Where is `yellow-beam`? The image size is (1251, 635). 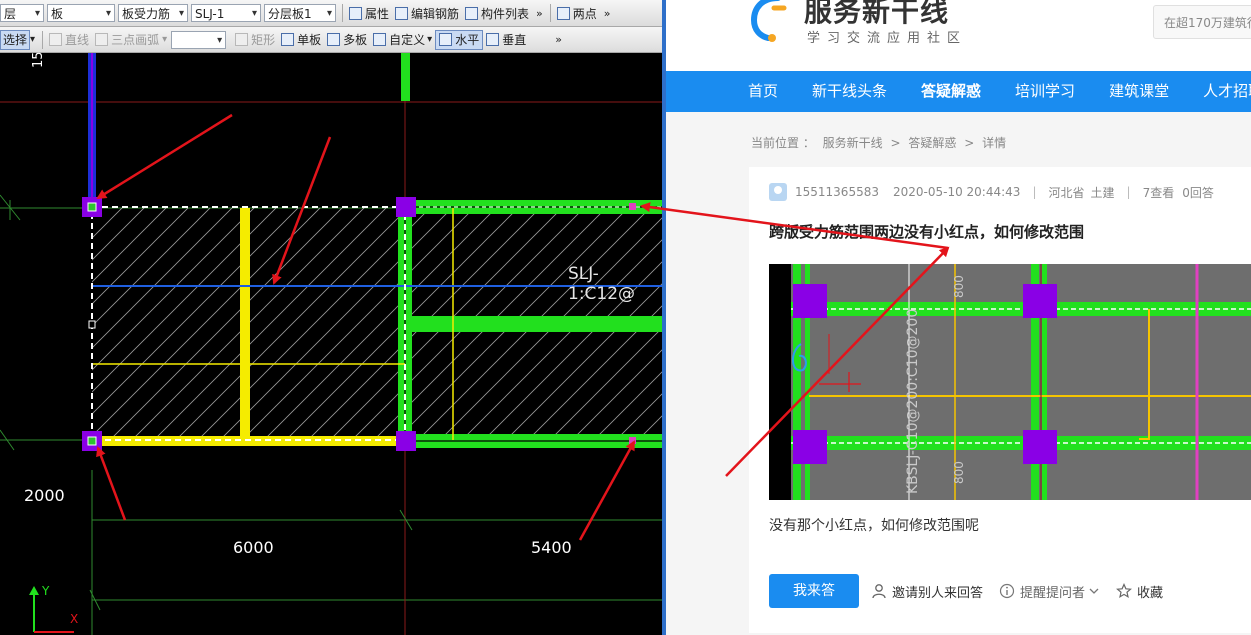
yellow-beam is located at coordinates (245, 324).